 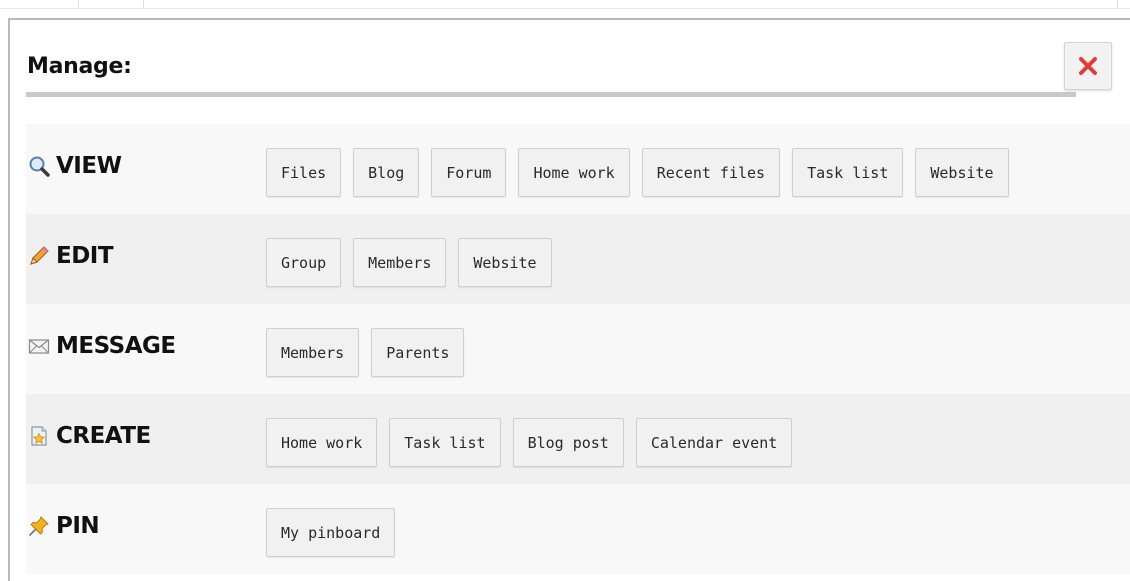 What do you see at coordinates (445, 442) in the screenshot?
I see `create-task-list-button: Task list` at bounding box center [445, 442].